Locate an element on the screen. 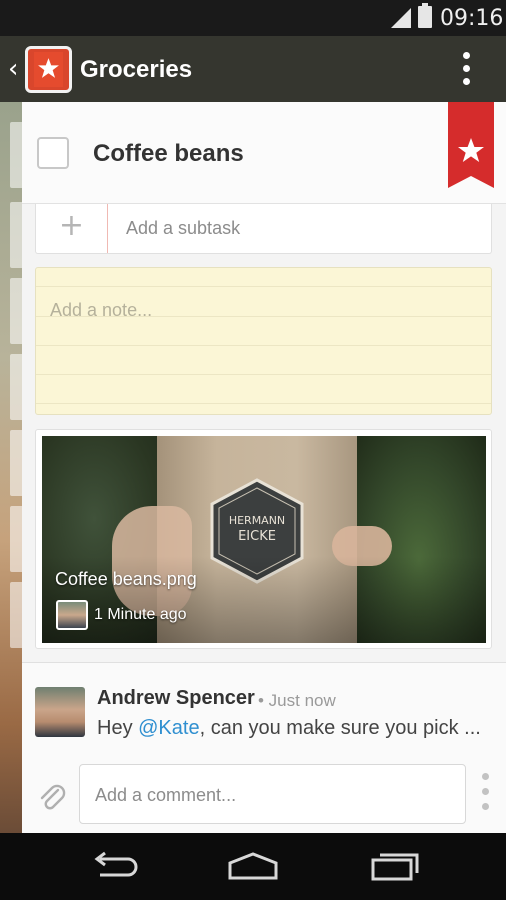 Image resolution: width=506 pixels, height=900 pixels. attachment-time: 1 Minute ago is located at coordinates (140, 614).